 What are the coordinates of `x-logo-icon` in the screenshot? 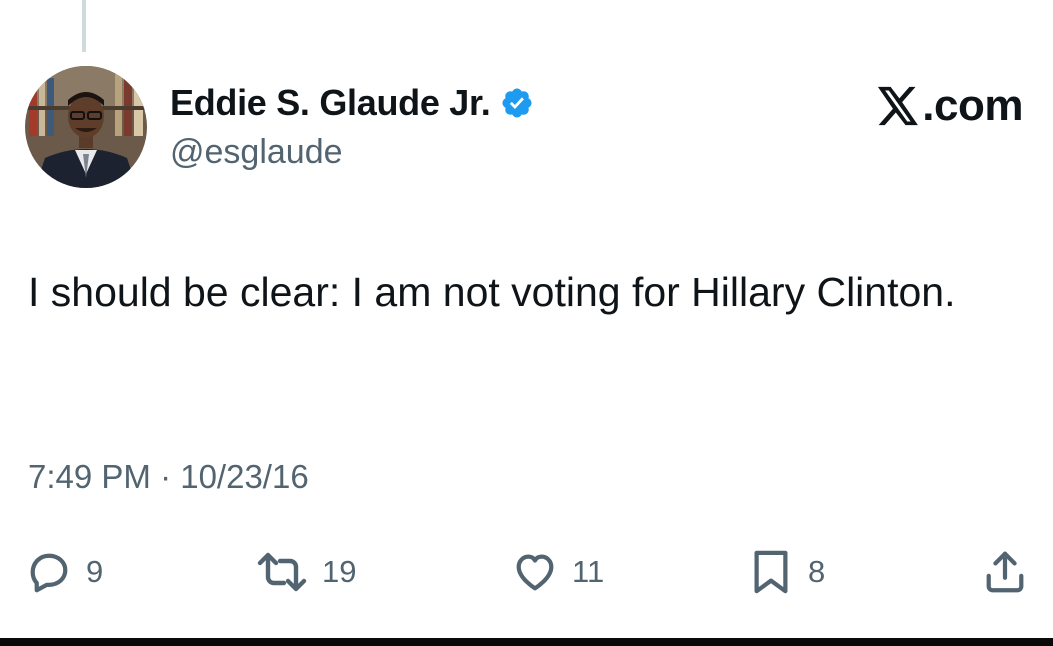 It's located at (898, 106).